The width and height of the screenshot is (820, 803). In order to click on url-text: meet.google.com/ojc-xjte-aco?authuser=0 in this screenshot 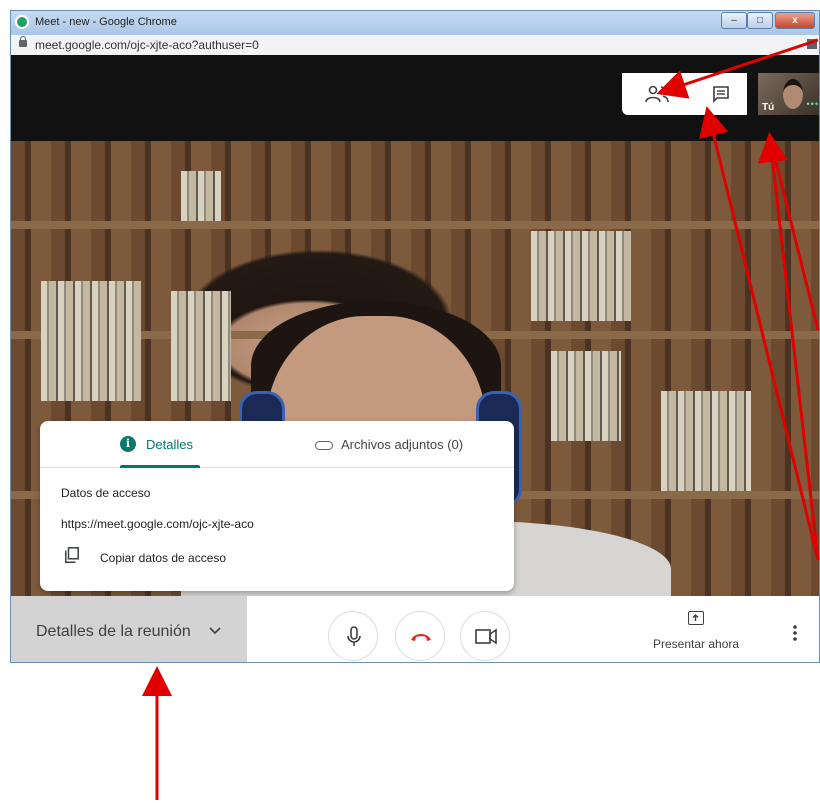, I will do `click(147, 45)`.